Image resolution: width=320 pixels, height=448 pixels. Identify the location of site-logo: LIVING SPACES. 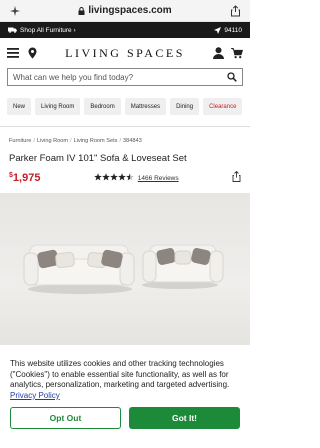
(125, 53).